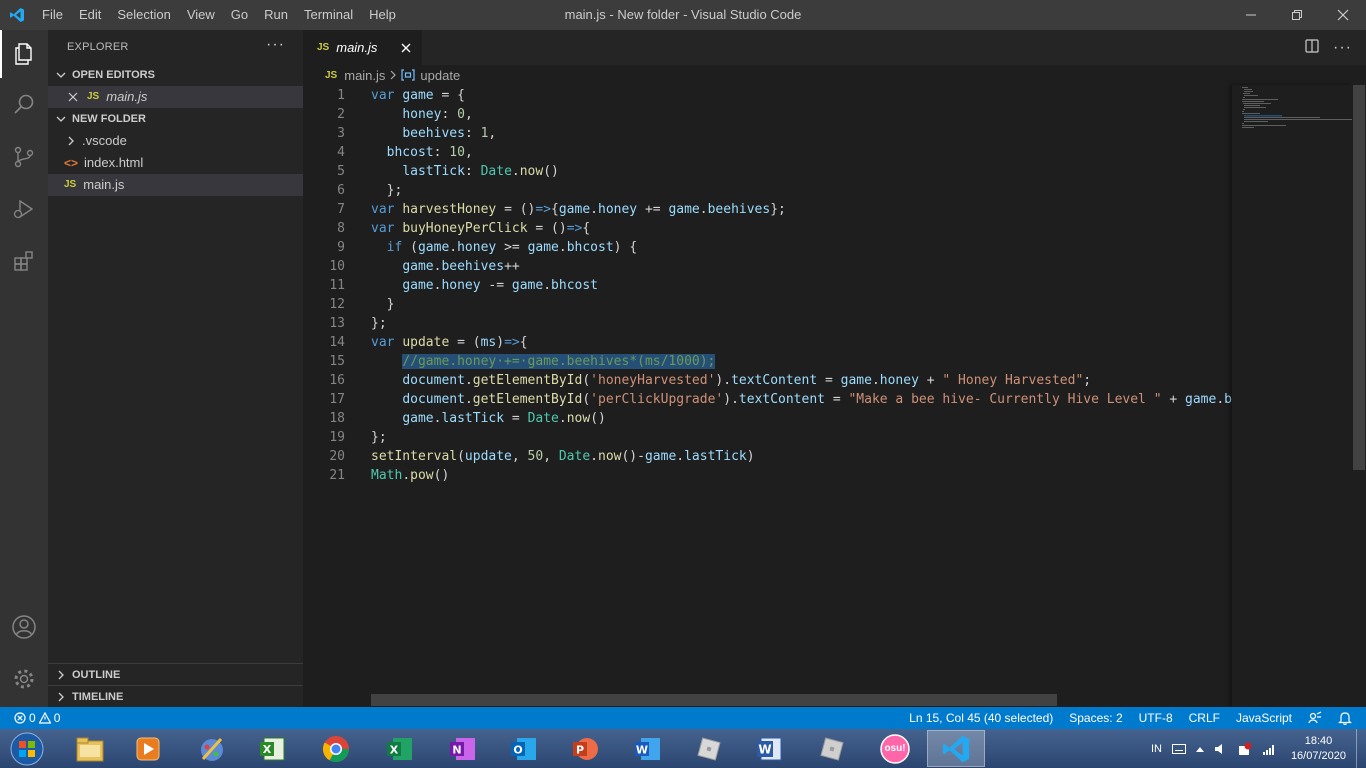 The image size is (1366, 768). What do you see at coordinates (328, 15) in the screenshot?
I see `menu-terminal: Terminal` at bounding box center [328, 15].